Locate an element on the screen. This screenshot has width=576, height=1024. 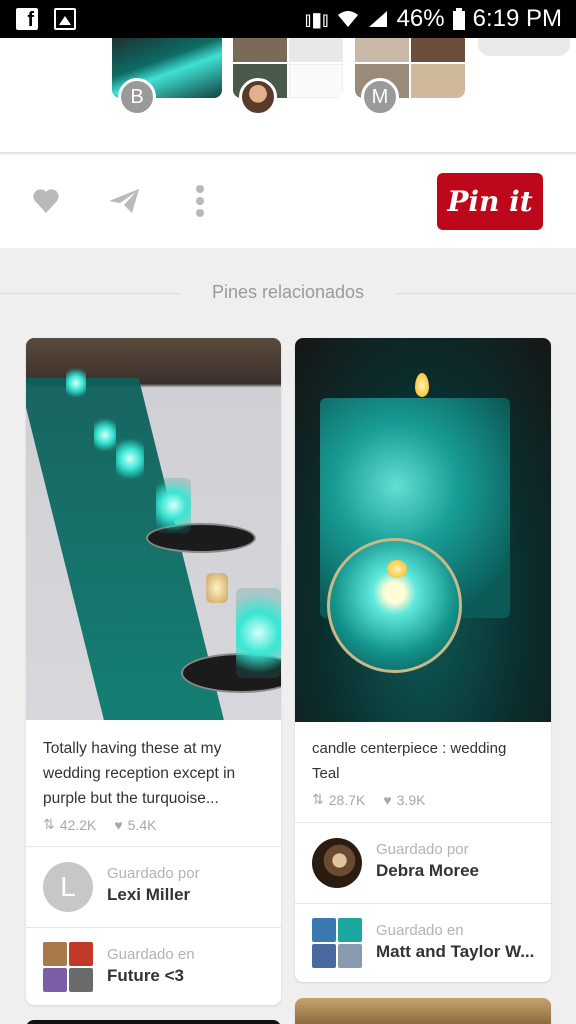
signal-icon is located at coordinates (377, 19).